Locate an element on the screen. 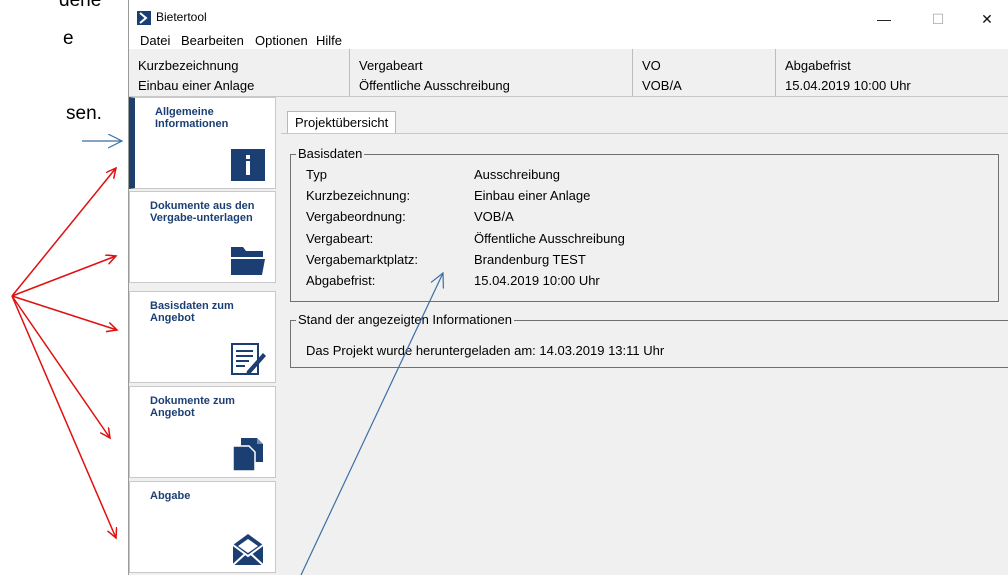 Image resolution: width=1008 pixels, height=575 pixels. info-art-value: Öffentliche Ausschreibung is located at coordinates (434, 85).